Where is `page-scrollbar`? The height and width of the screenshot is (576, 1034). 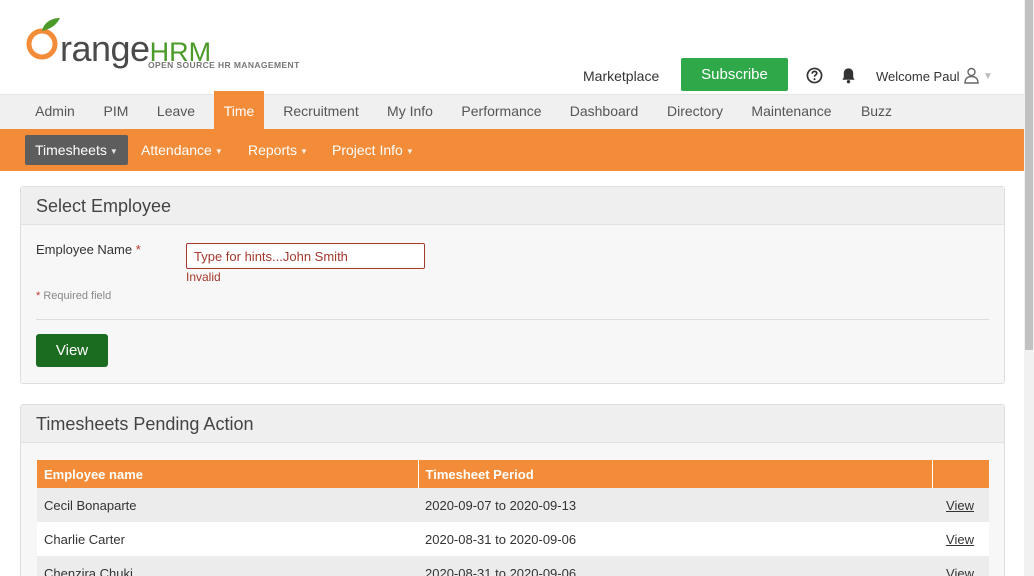
page-scrollbar is located at coordinates (1029, 288).